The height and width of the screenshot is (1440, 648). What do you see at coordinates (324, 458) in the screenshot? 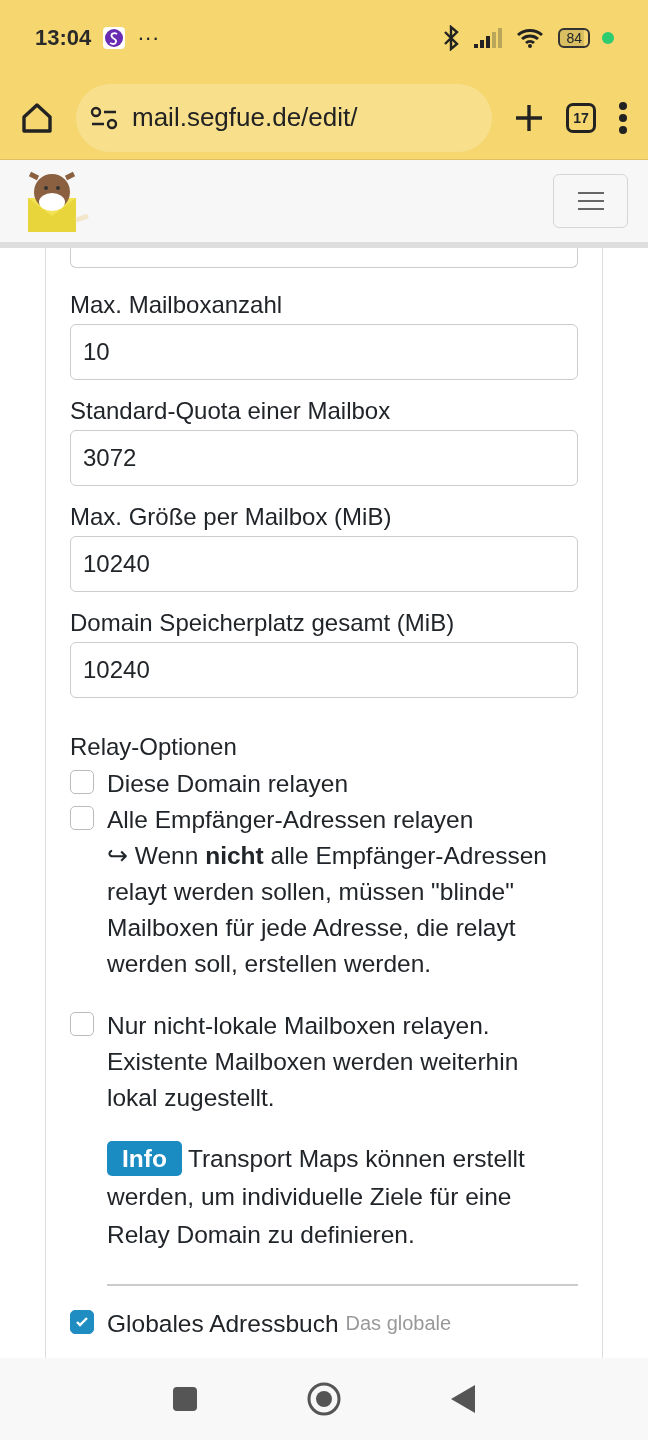
I see `input-field: 3072` at bounding box center [324, 458].